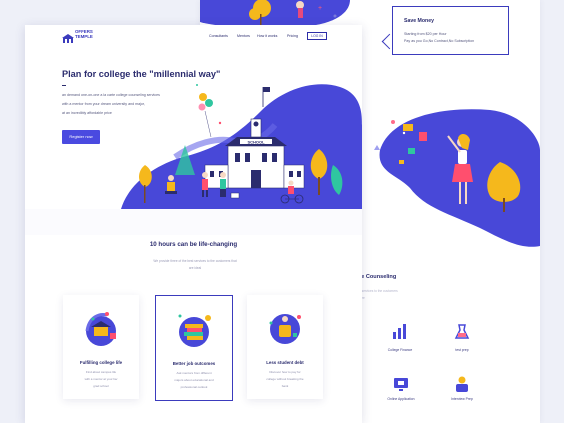 This screenshot has height=423, width=564. I want to click on job-outcomes-icon, so click(194, 330).